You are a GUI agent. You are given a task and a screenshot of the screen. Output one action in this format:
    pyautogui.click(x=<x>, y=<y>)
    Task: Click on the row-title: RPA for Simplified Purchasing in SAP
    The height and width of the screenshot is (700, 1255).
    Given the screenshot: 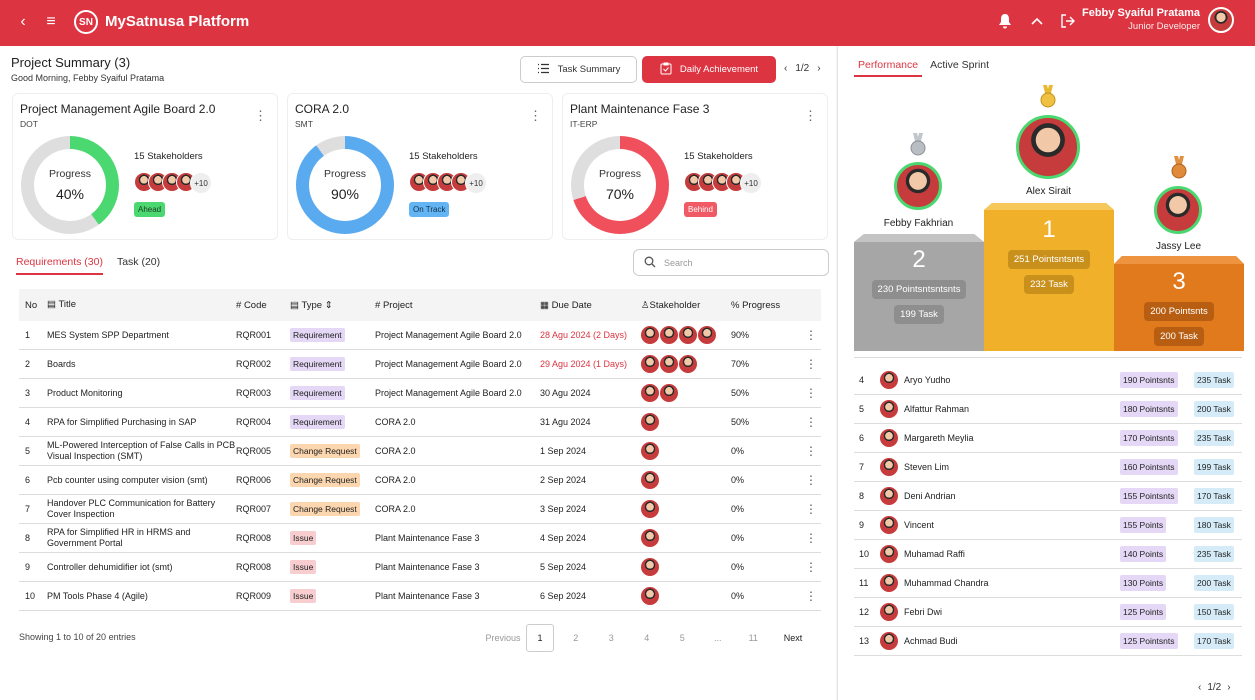 What is the action you would take?
    pyautogui.click(x=141, y=422)
    